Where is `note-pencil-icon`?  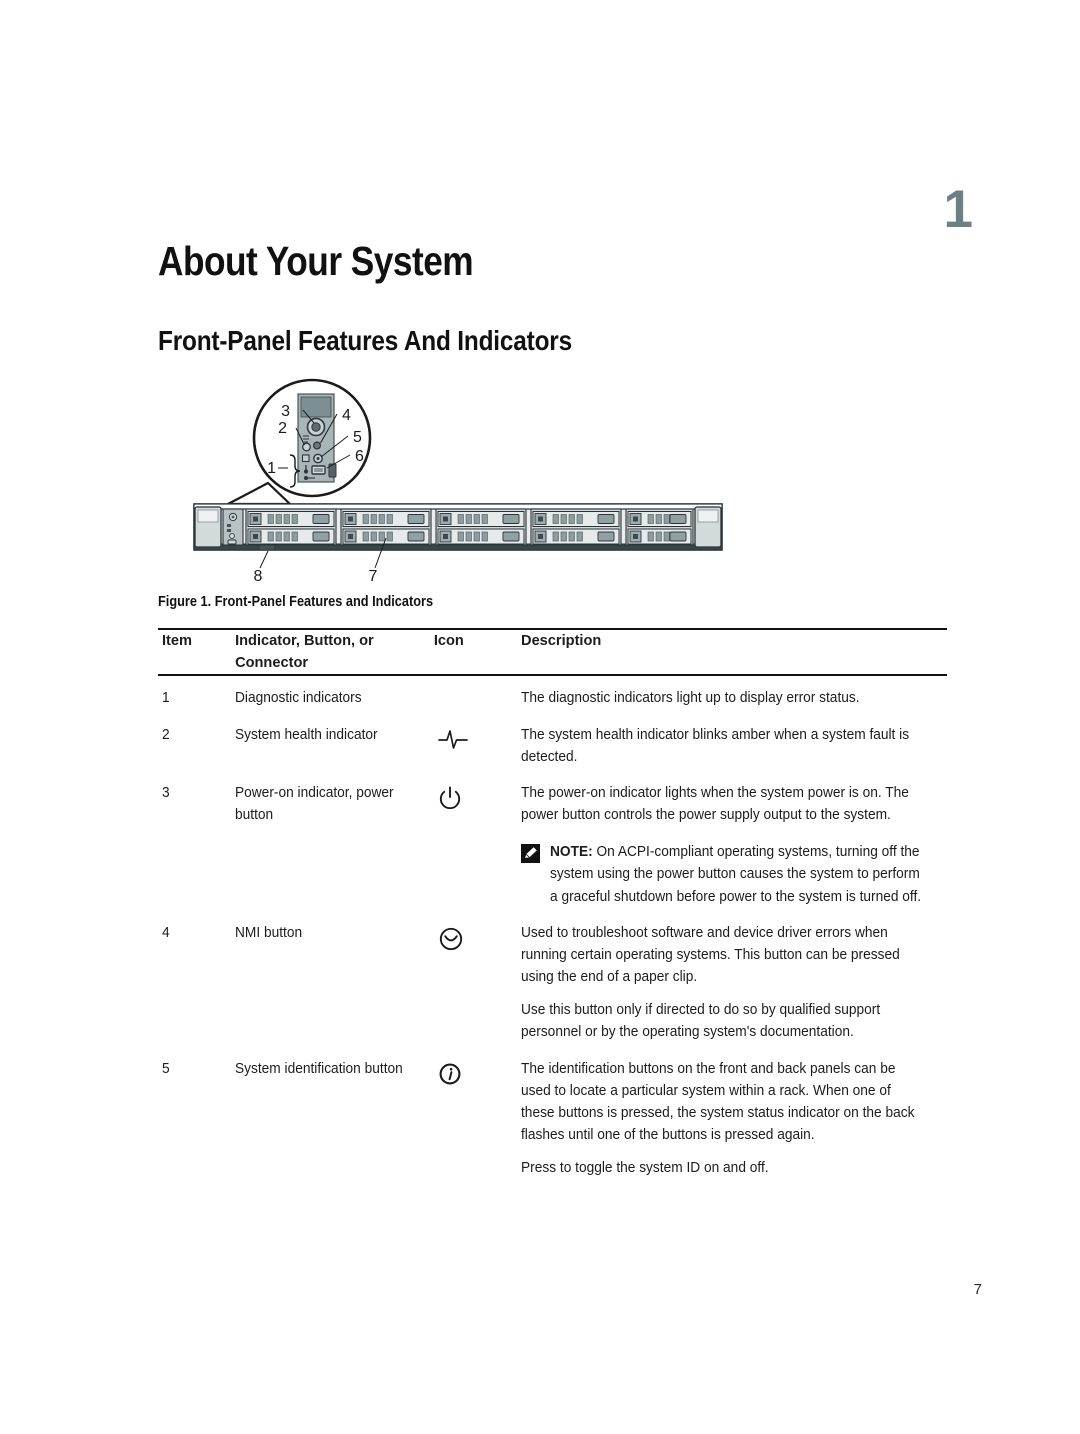
note-pencil-icon is located at coordinates (531, 854).